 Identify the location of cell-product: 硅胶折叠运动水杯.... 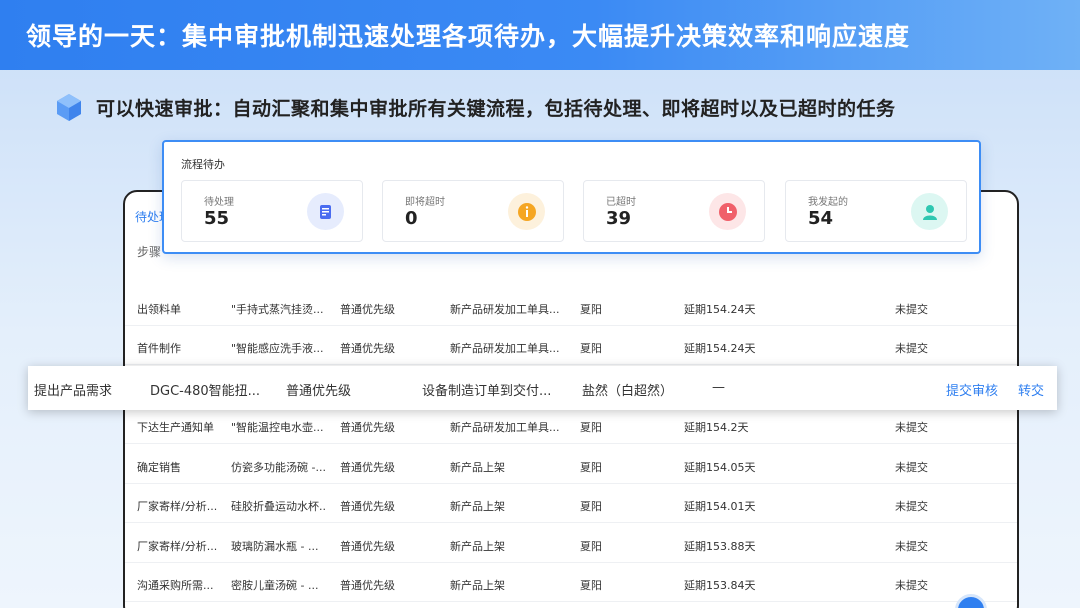
(279, 506).